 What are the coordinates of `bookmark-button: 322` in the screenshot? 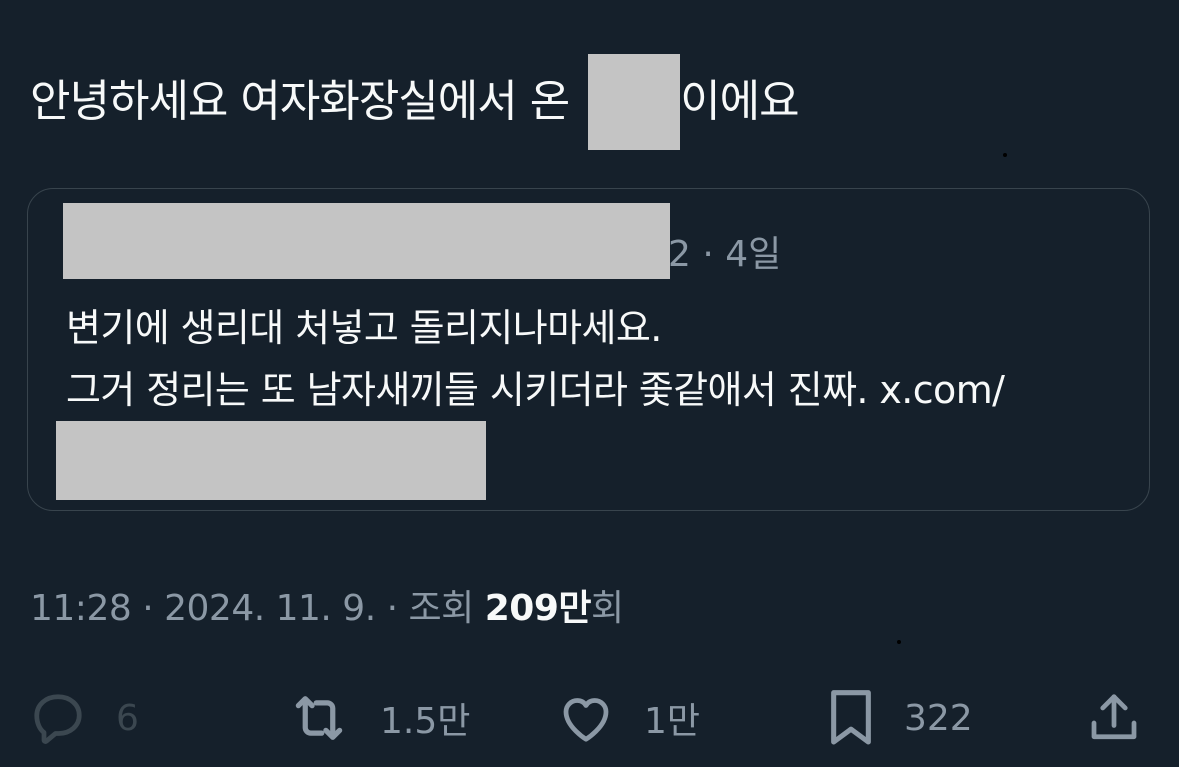 It's located at (899, 718).